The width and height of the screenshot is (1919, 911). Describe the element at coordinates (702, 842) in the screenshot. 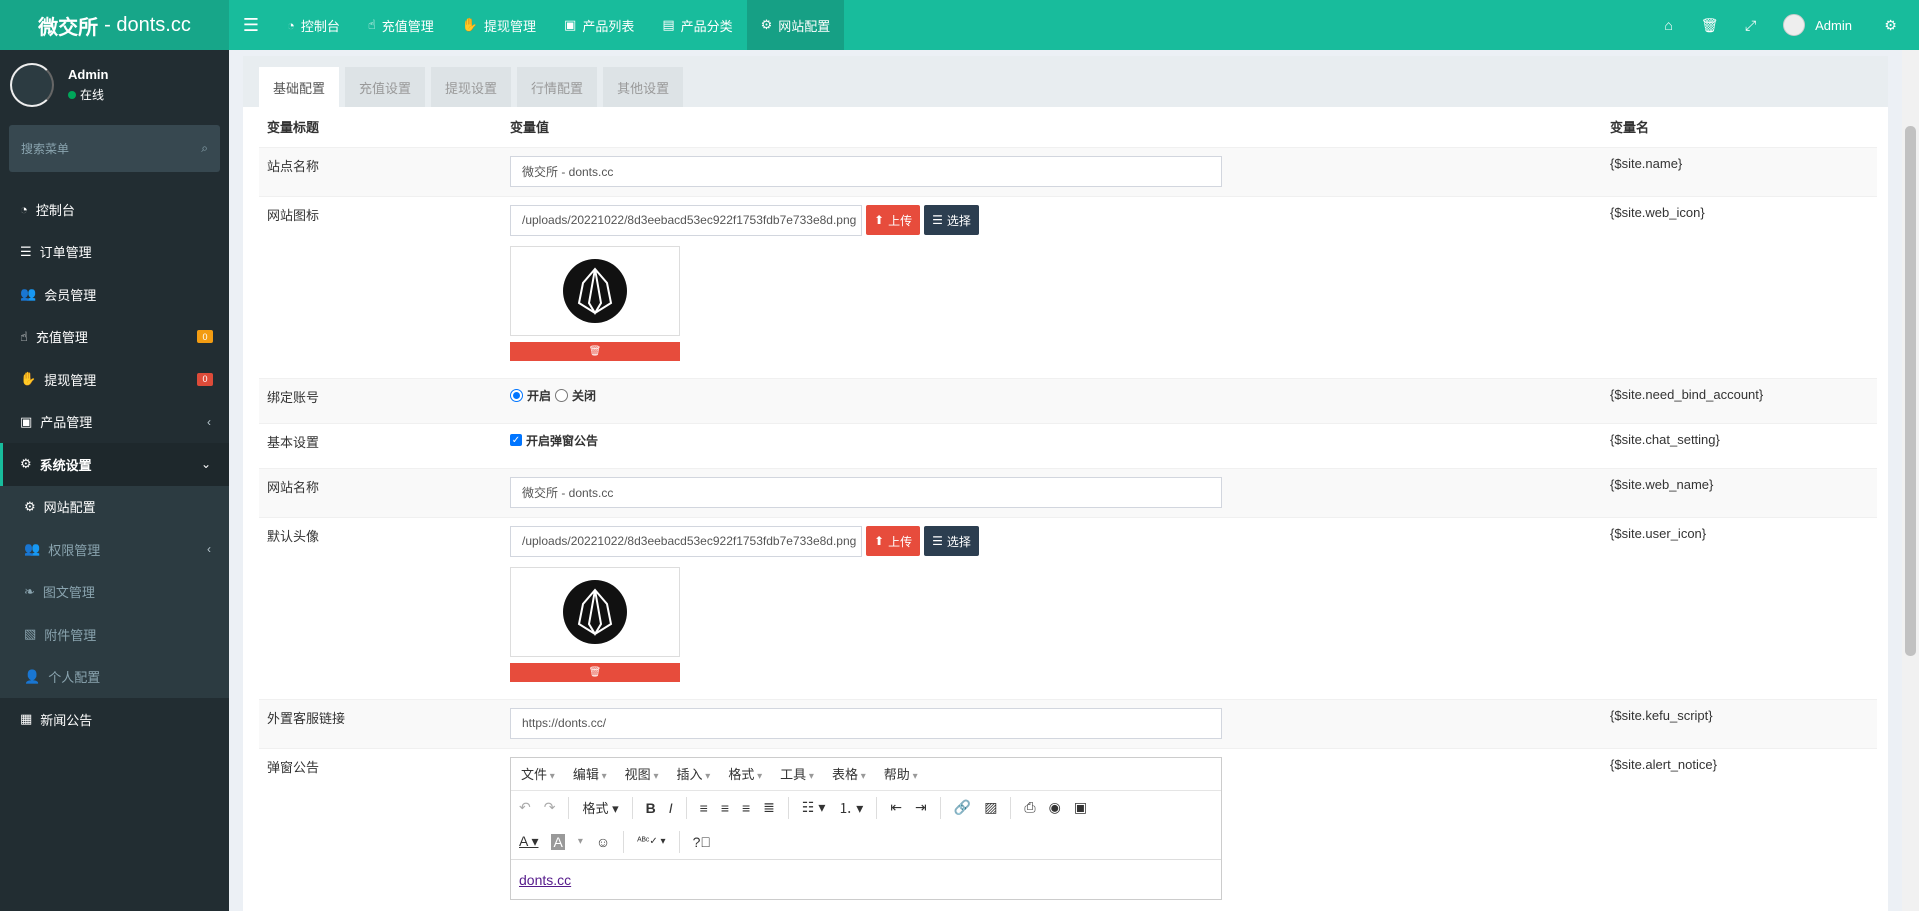

I see `help-icon: ?⃝` at that location.